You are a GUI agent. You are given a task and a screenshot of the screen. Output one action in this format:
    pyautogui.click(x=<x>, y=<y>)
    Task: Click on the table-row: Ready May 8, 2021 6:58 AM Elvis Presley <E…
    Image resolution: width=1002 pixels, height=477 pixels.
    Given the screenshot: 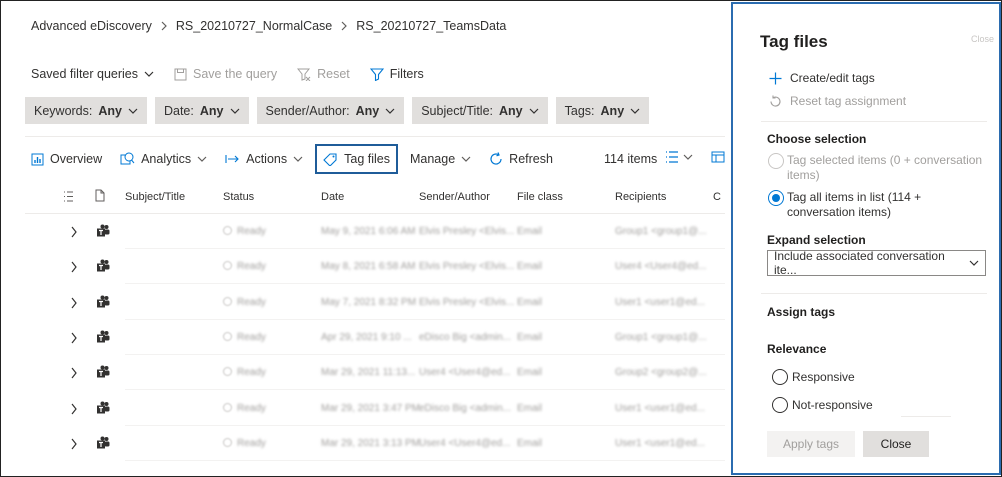 What is the action you would take?
    pyautogui.click(x=375, y=267)
    